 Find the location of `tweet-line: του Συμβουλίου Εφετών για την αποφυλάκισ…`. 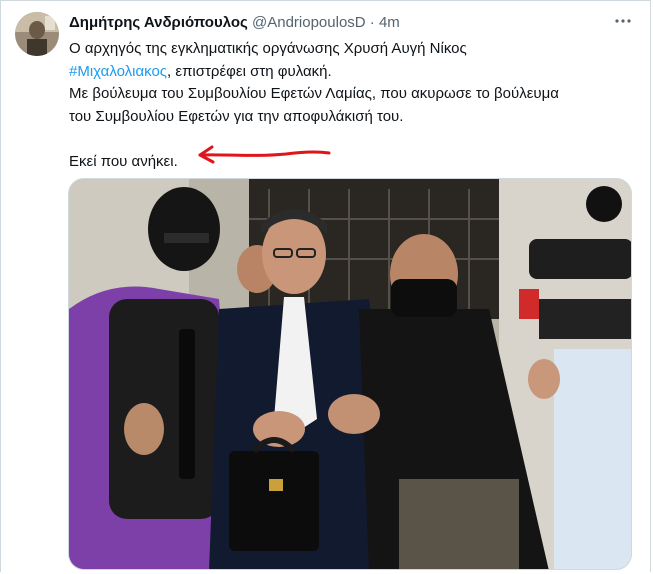

tweet-line: του Συμβουλίου Εφετών για την αποφυλάκισ… is located at coordinates (236, 116).